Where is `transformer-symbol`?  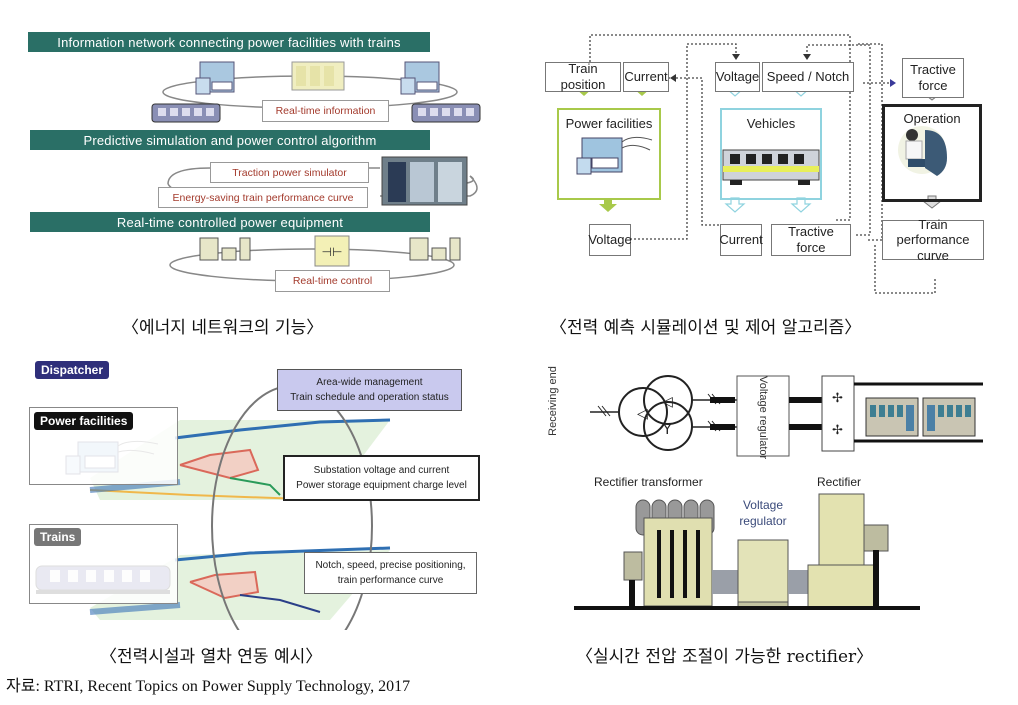 transformer-symbol is located at coordinates (655, 413).